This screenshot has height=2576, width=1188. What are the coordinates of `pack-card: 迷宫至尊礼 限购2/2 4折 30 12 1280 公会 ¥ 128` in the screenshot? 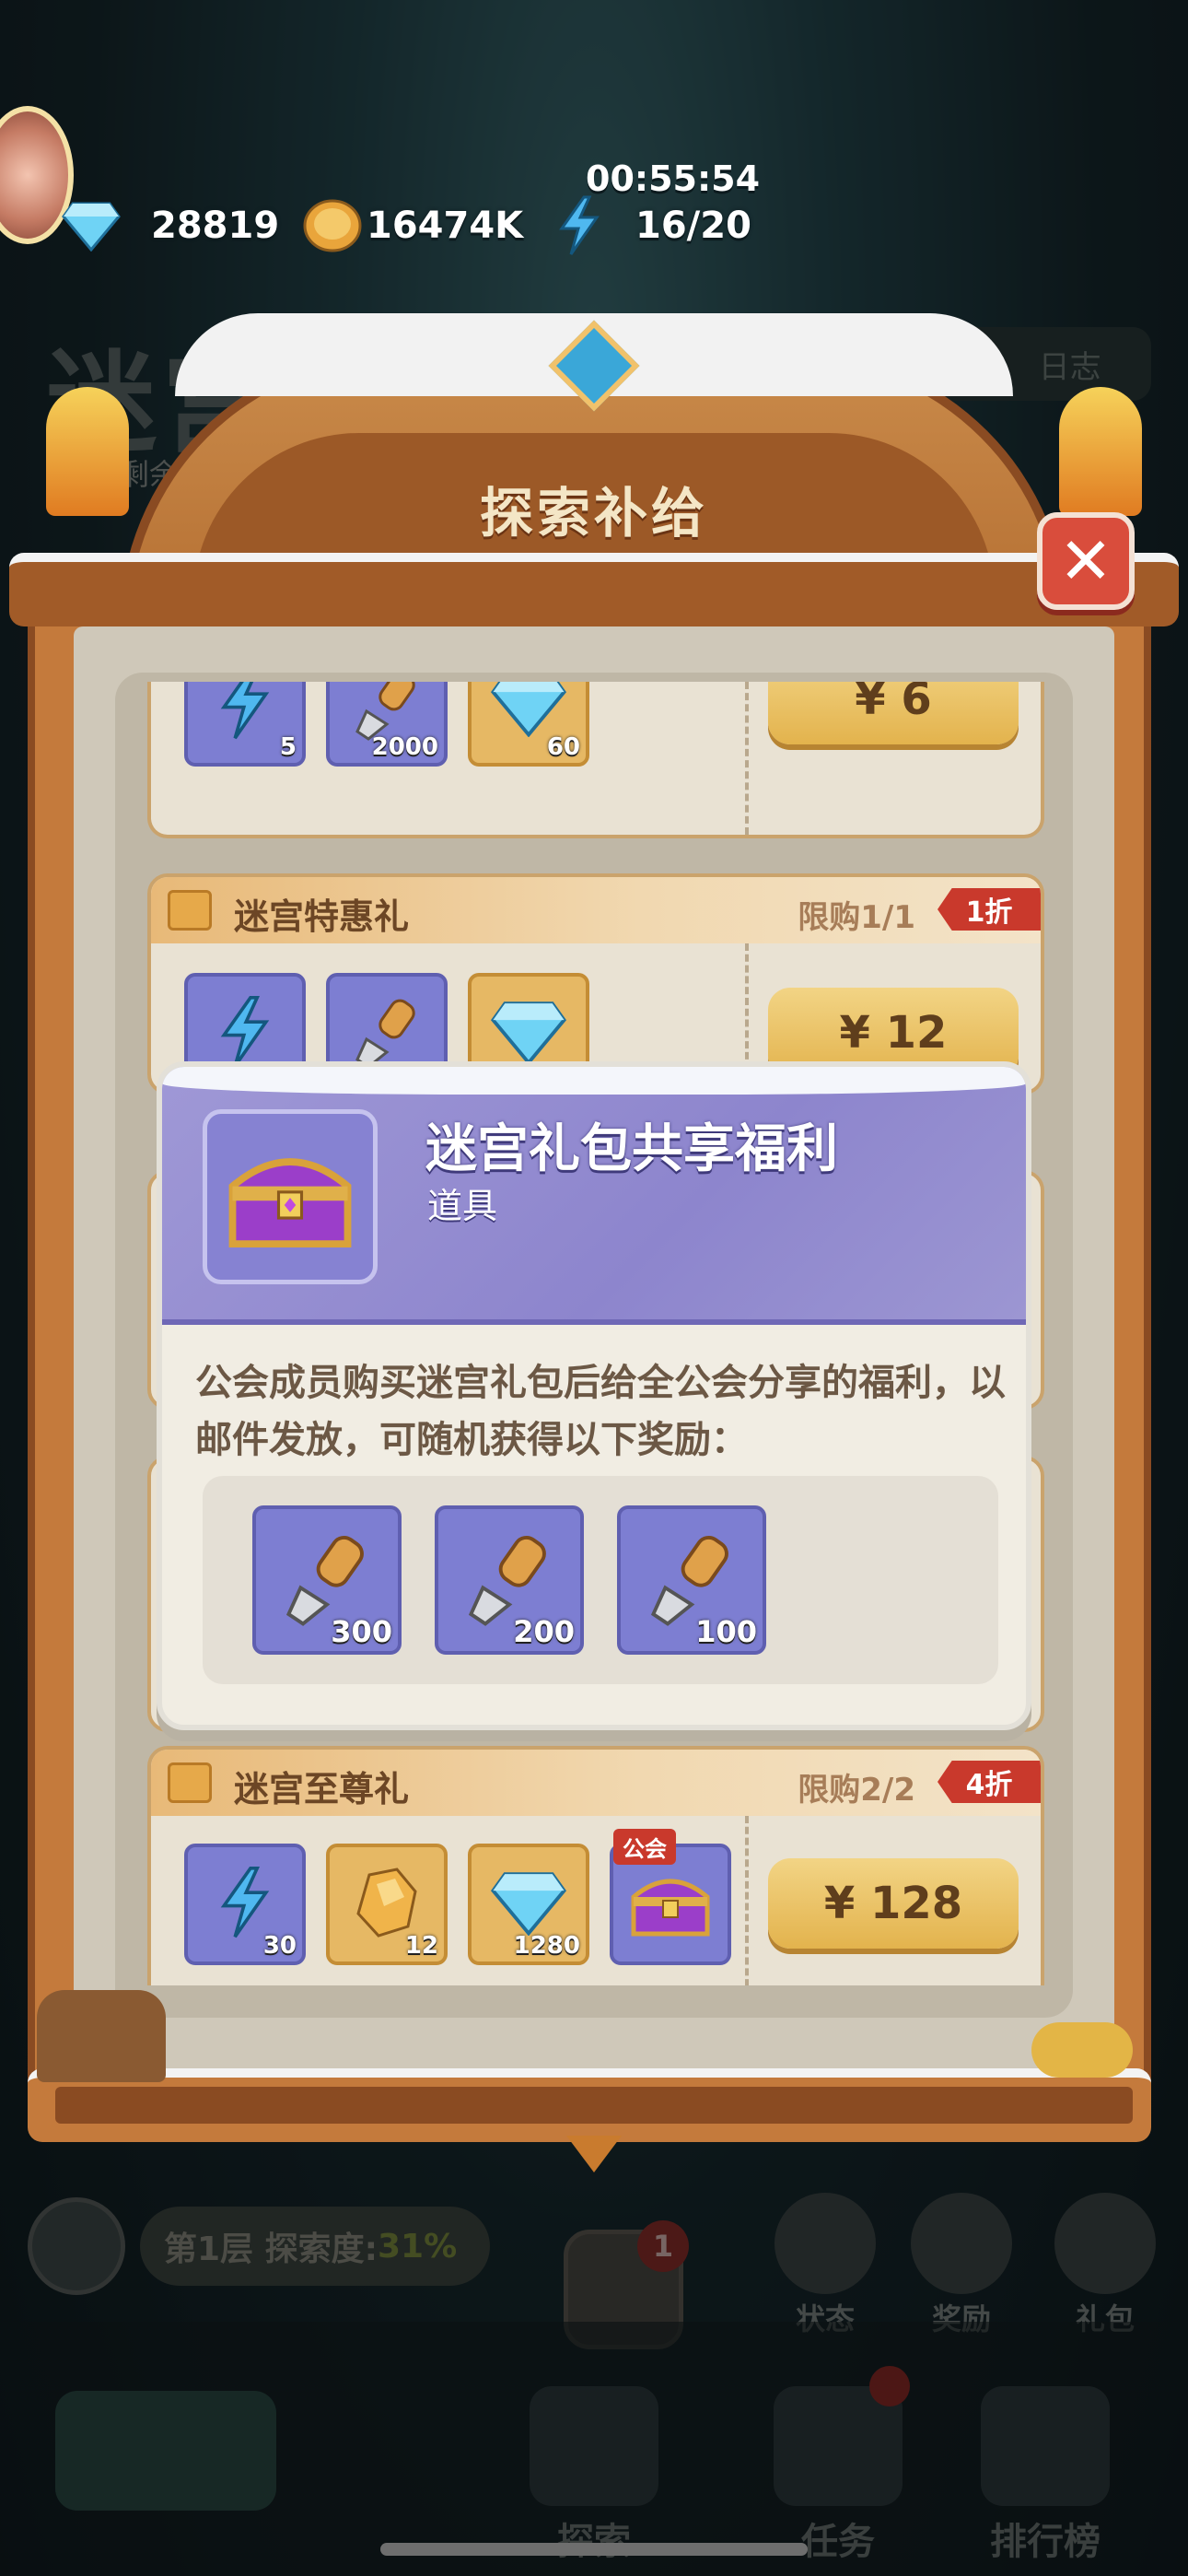 It's located at (595, 1865).